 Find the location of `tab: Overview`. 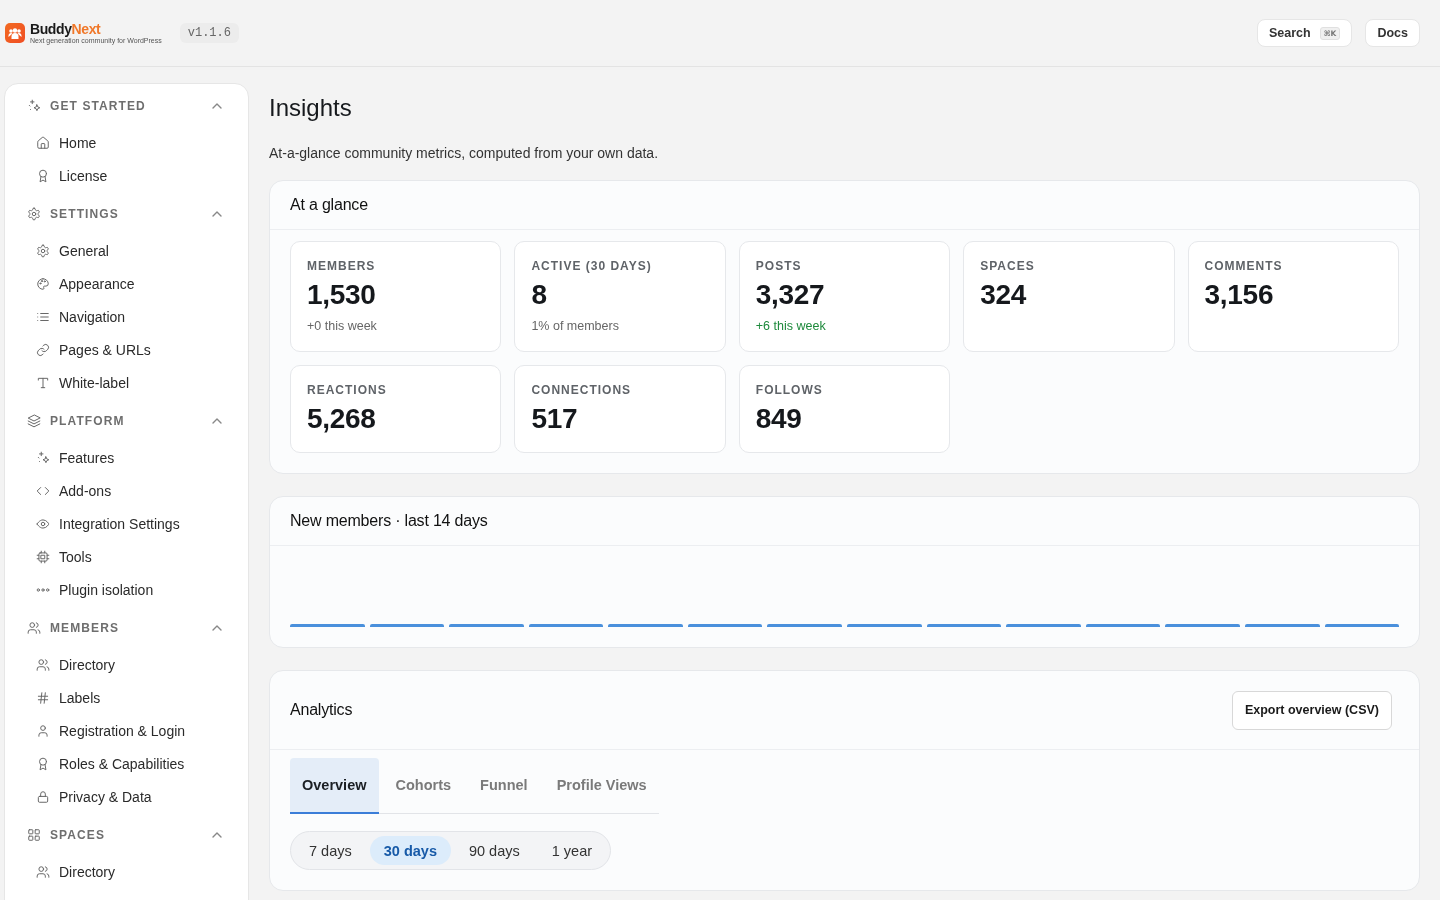

tab: Overview is located at coordinates (334, 786).